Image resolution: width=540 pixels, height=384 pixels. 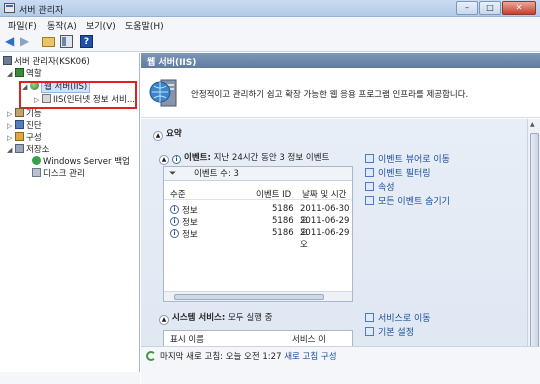 I want to click on column-service-name: 서비스 이, so click(x=309, y=339).